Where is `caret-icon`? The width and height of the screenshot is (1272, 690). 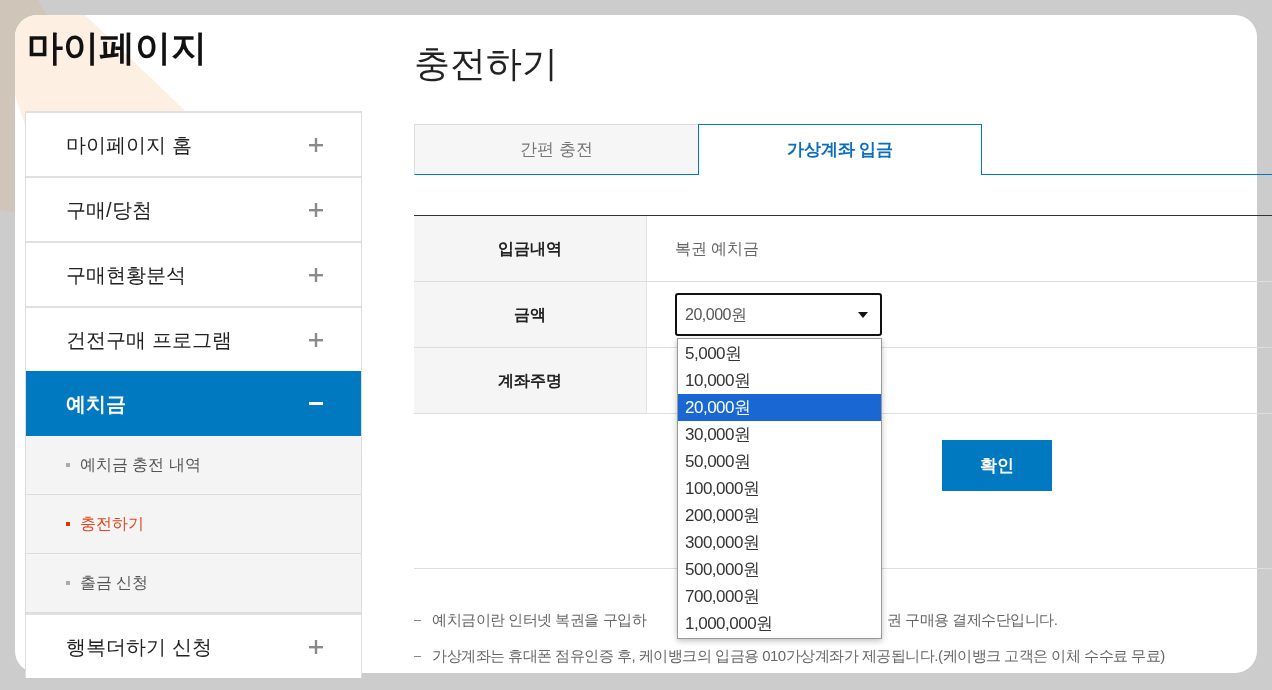
caret-icon is located at coordinates (863, 314).